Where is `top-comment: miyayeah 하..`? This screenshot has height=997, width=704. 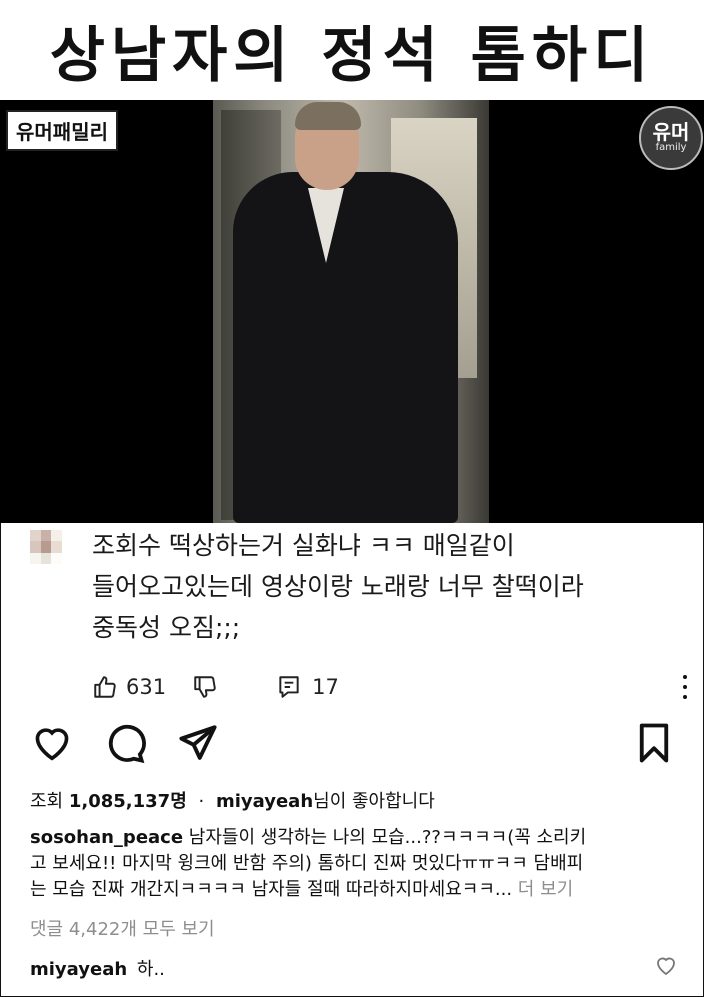 top-comment: miyayeah 하.. is located at coordinates (97, 968).